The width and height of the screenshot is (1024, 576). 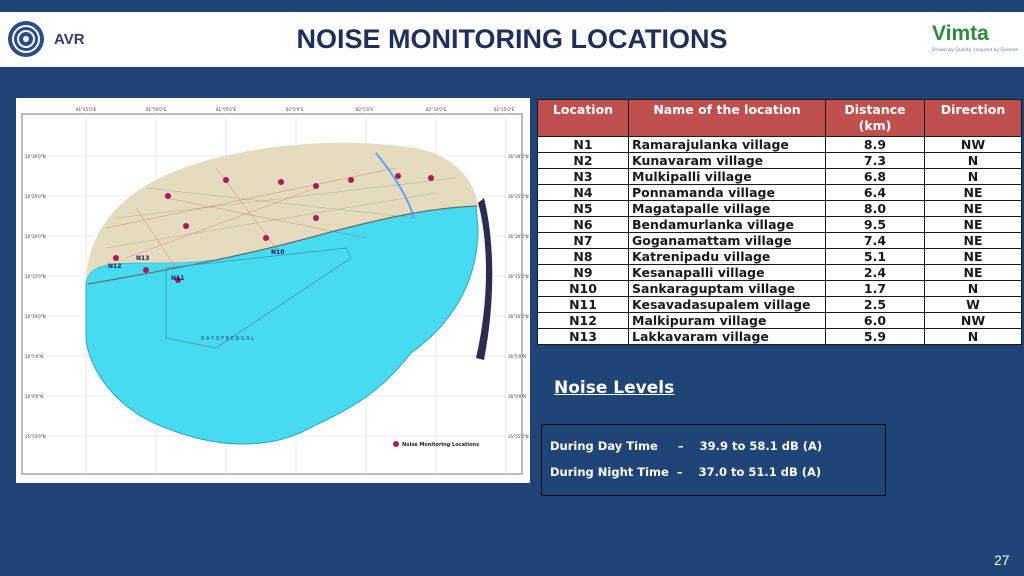 I want to click on table-cell: Bendamurlanka village, so click(x=727, y=224).